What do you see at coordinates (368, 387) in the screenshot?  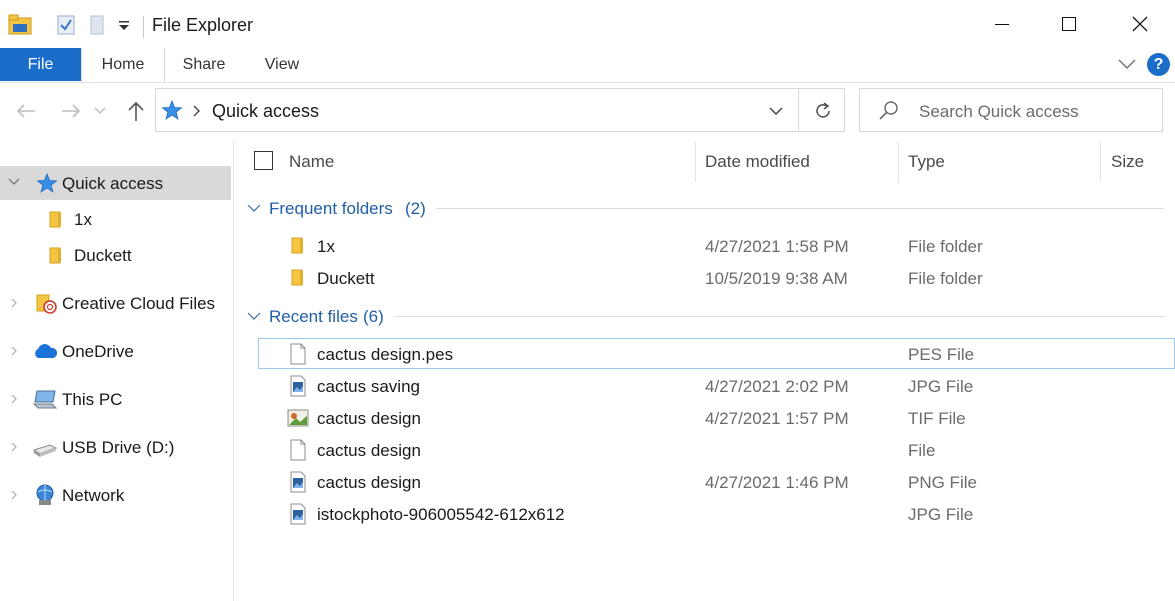 I see `row-name: cactus saving` at bounding box center [368, 387].